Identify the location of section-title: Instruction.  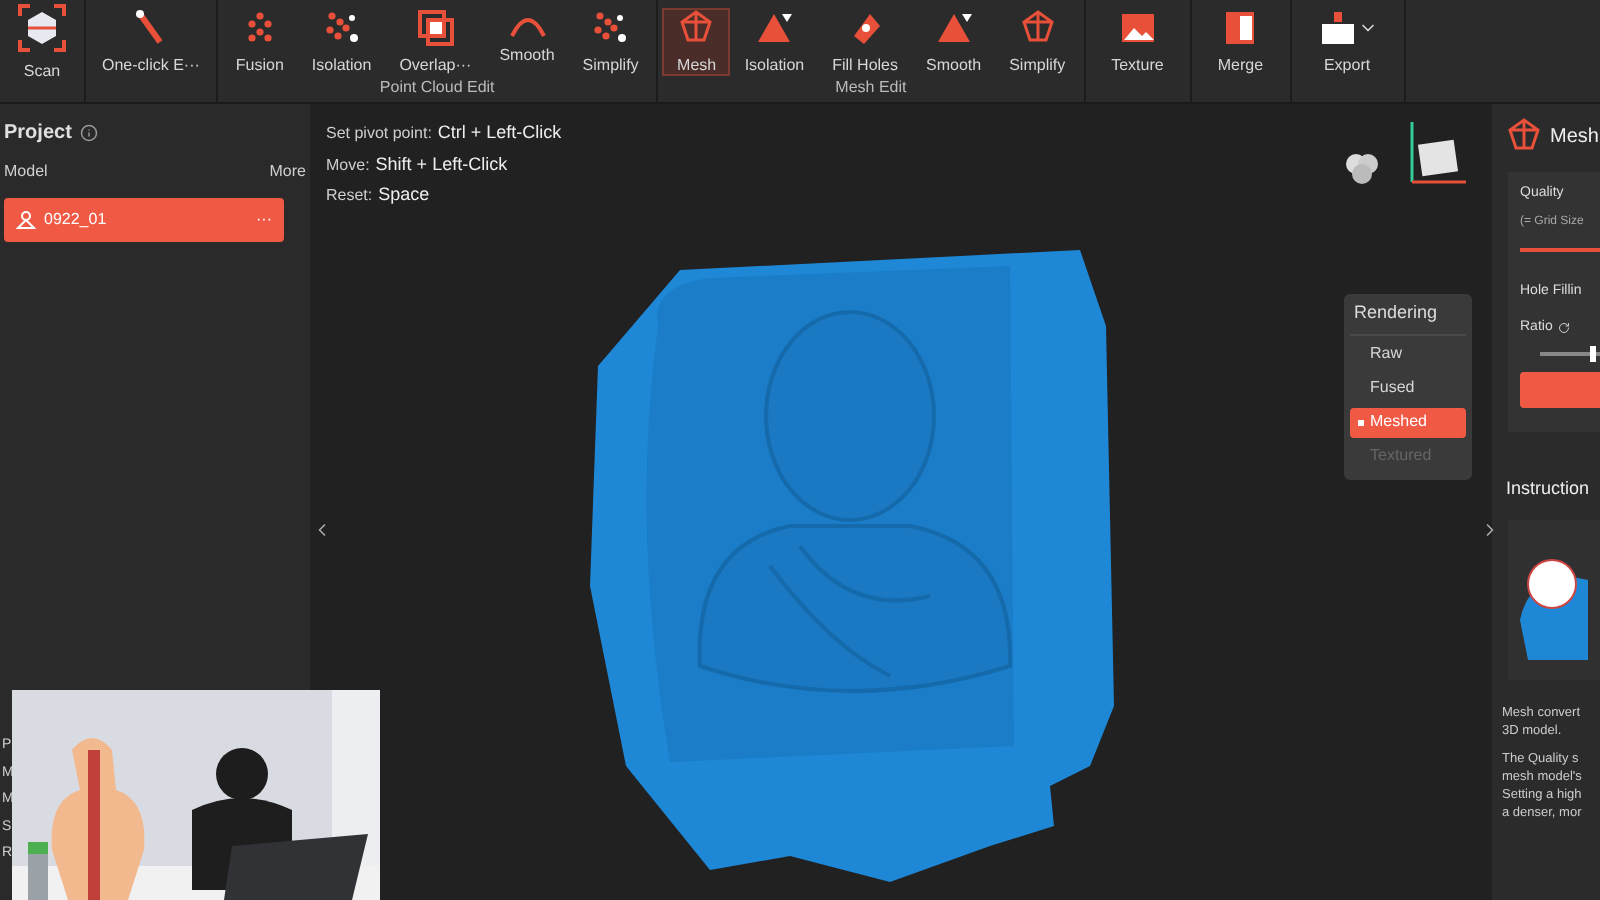
(1548, 489).